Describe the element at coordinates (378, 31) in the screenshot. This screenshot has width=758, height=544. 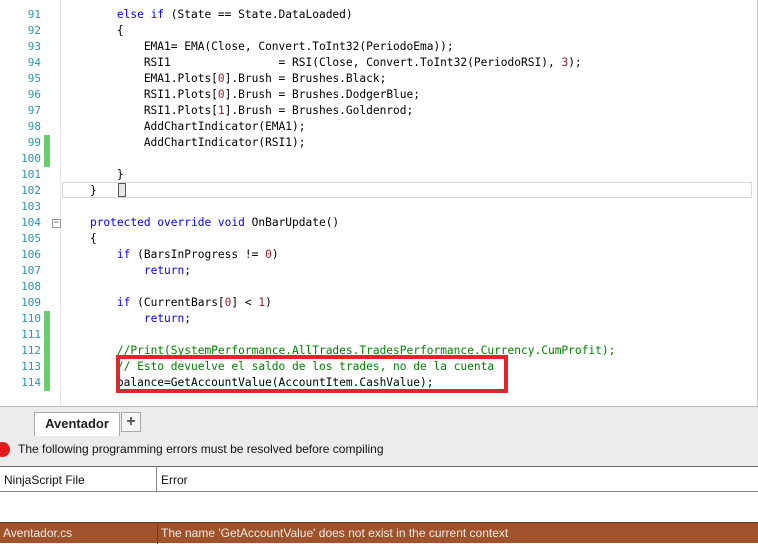
I see `code-line: 92 {` at that location.